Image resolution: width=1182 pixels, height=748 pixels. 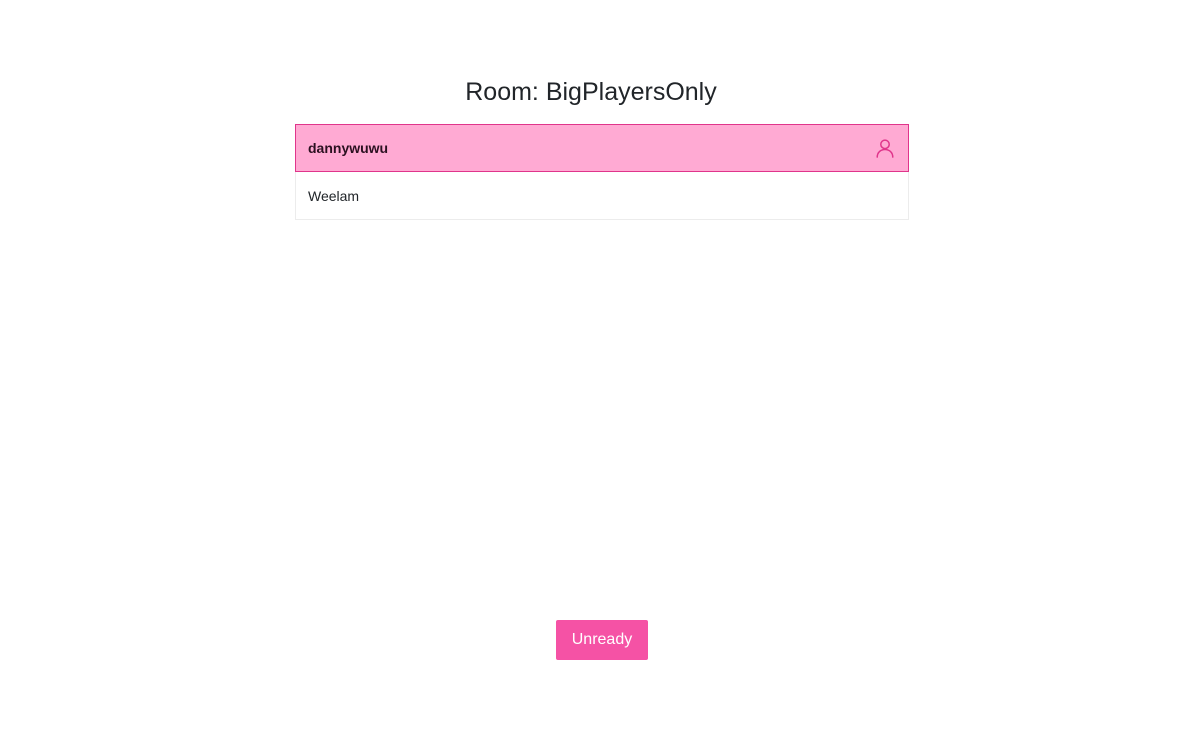 I want to click on unready-button: Unready, so click(x=602, y=640).